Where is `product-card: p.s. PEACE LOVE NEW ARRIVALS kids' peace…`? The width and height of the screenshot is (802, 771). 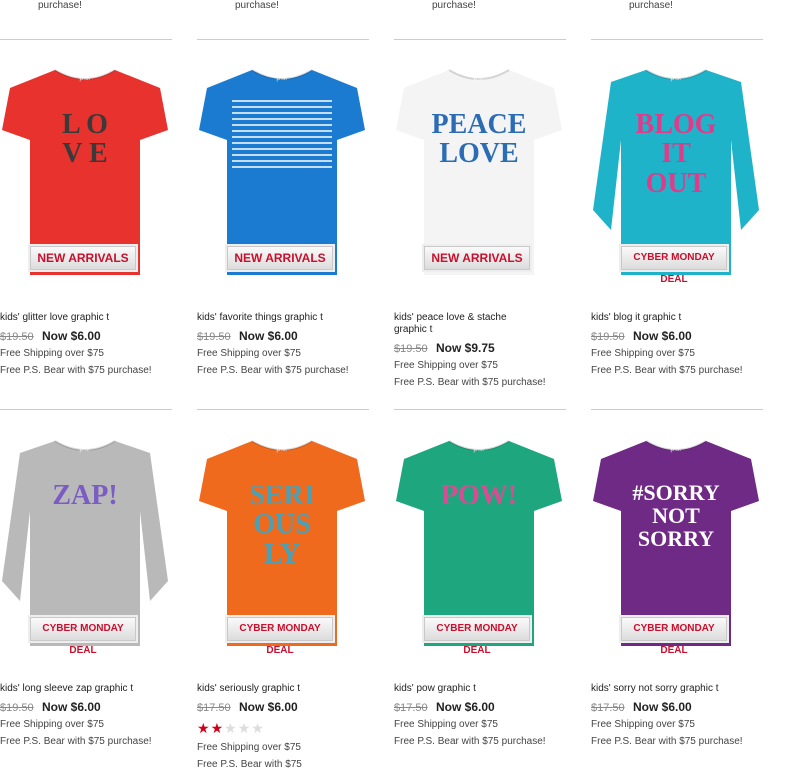 product-card: p.s. PEACE LOVE NEW ARRIVALS kids' peace… is located at coordinates (484, 224).